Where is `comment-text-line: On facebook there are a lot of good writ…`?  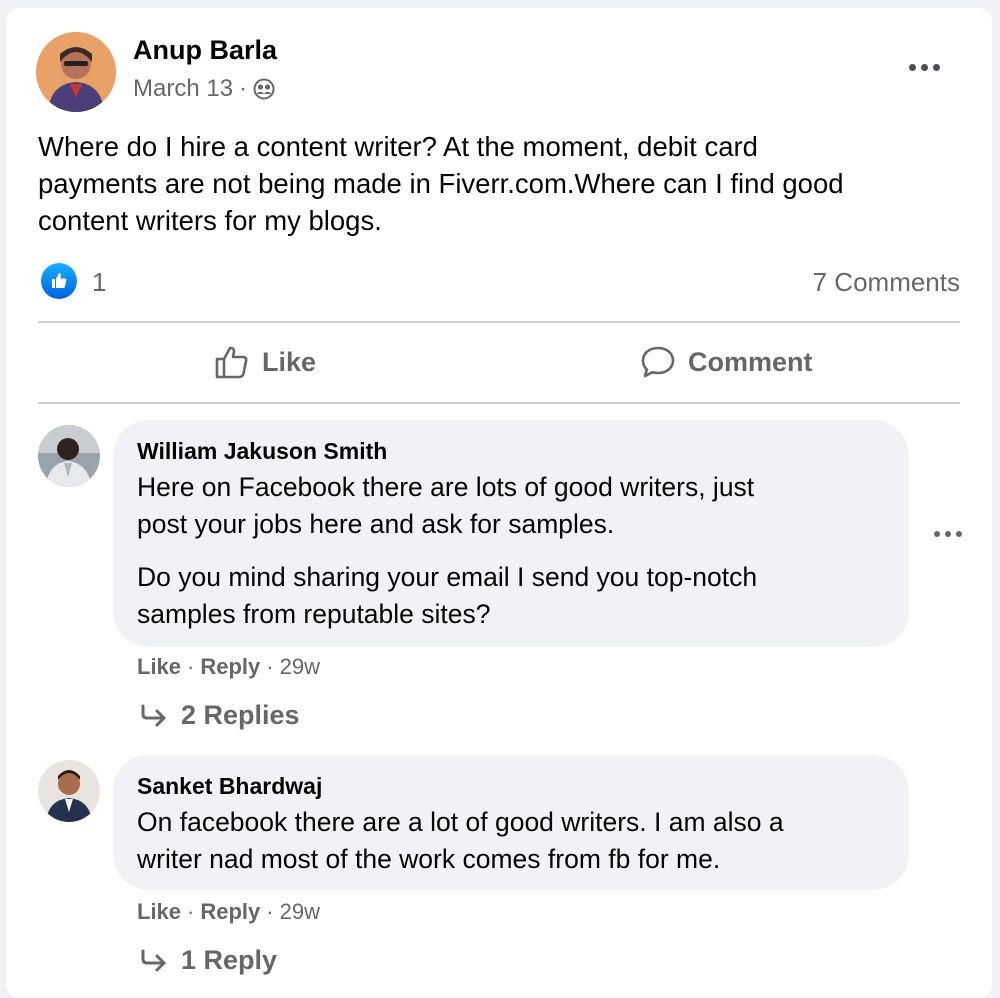 comment-text-line: On facebook there are a lot of good writ… is located at coordinates (460, 822).